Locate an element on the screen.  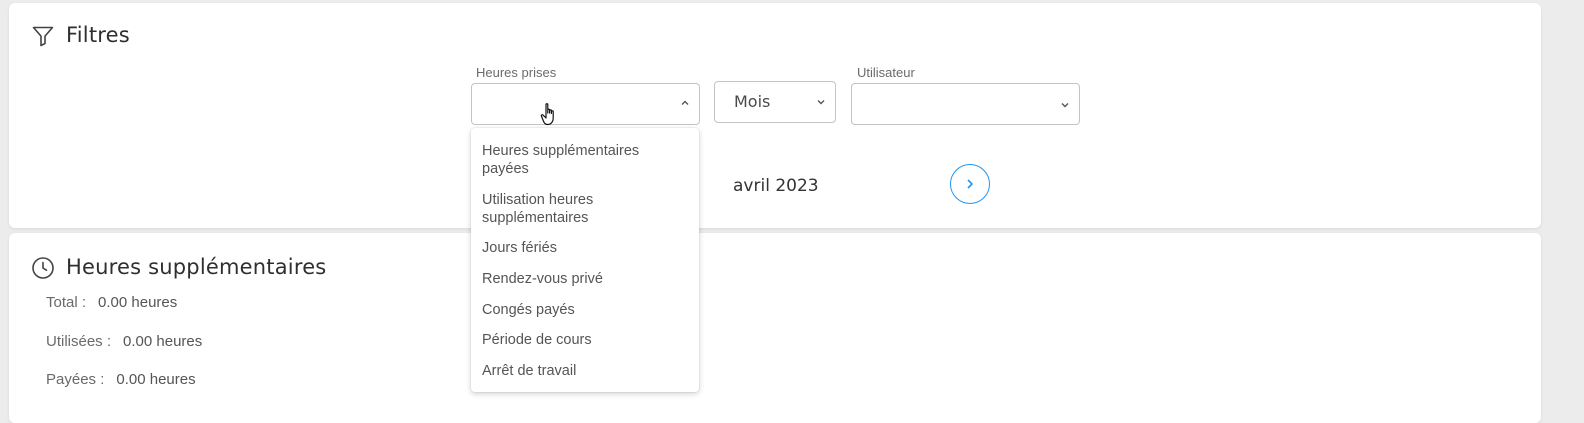
dropdown-option: Arrêt de travail is located at coordinates (582, 371).